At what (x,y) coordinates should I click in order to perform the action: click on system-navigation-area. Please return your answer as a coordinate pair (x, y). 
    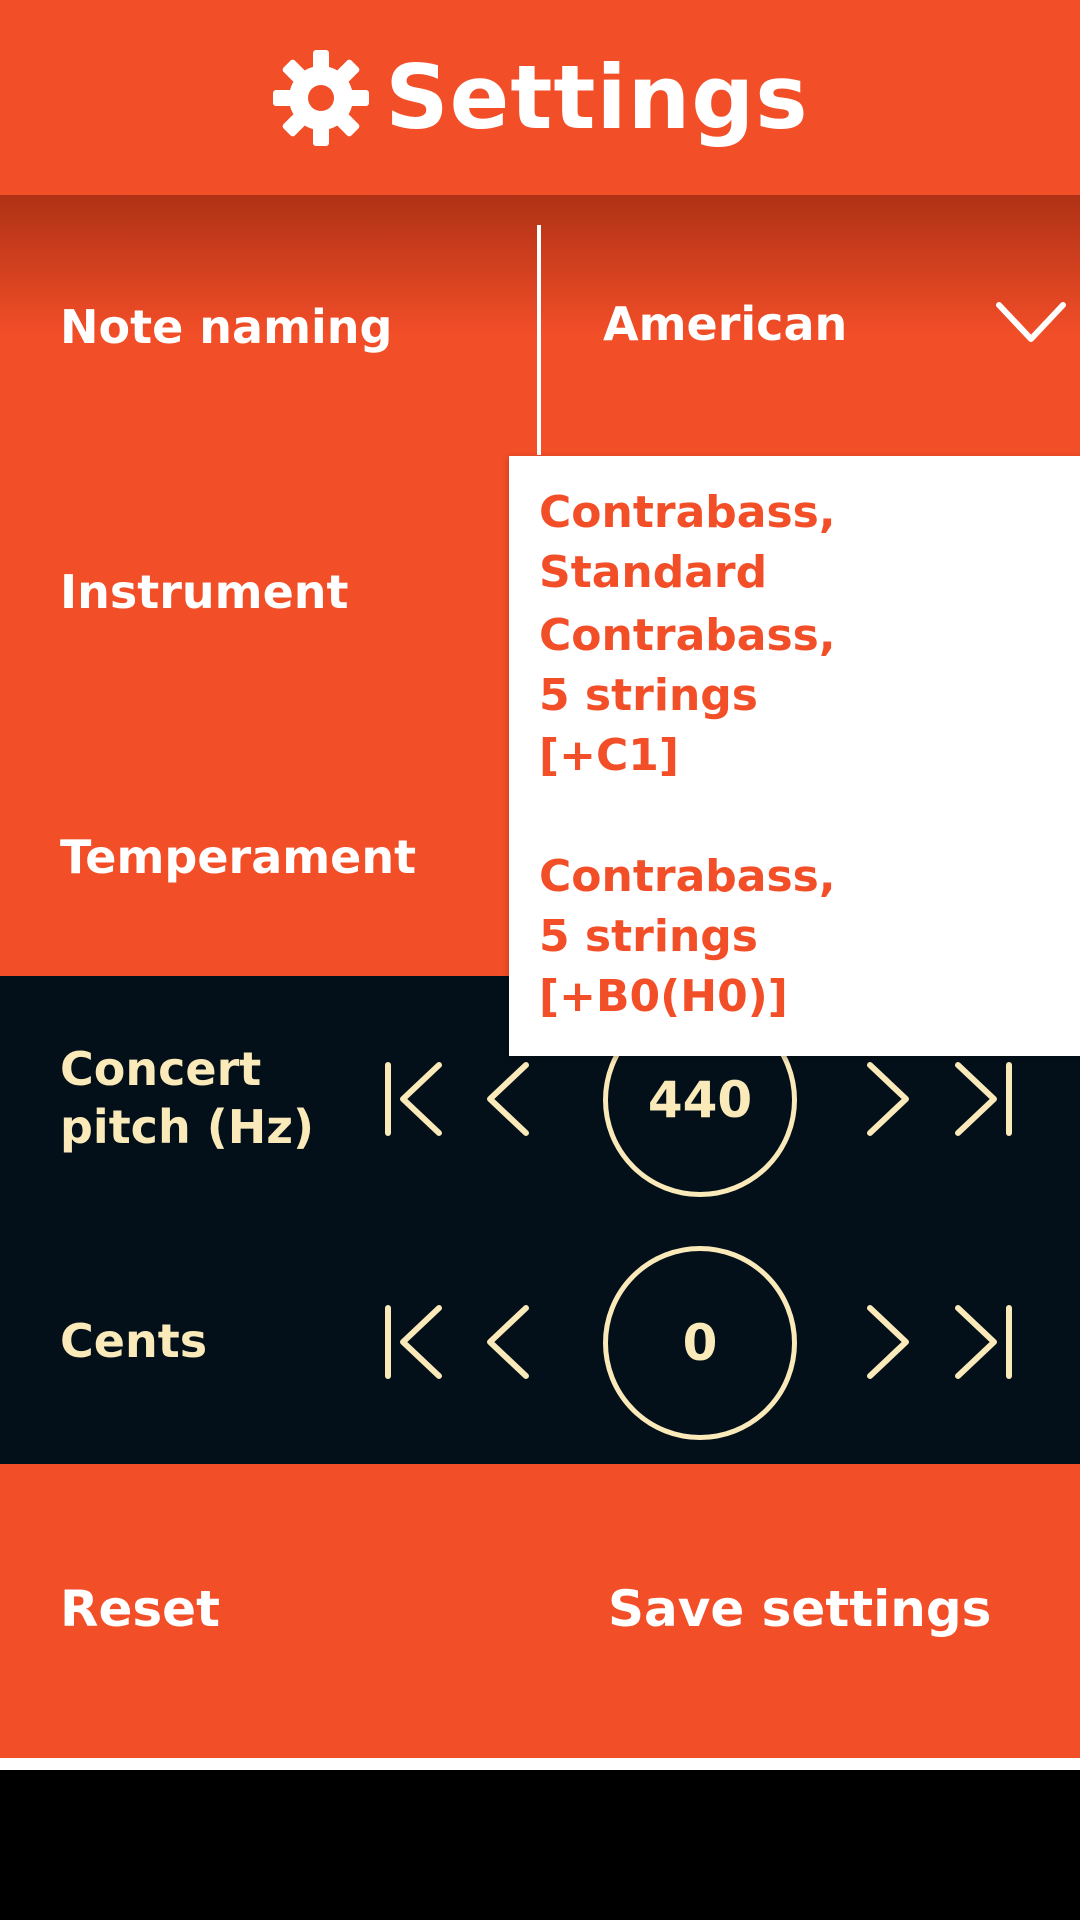
    Looking at the image, I should click on (540, 1845).